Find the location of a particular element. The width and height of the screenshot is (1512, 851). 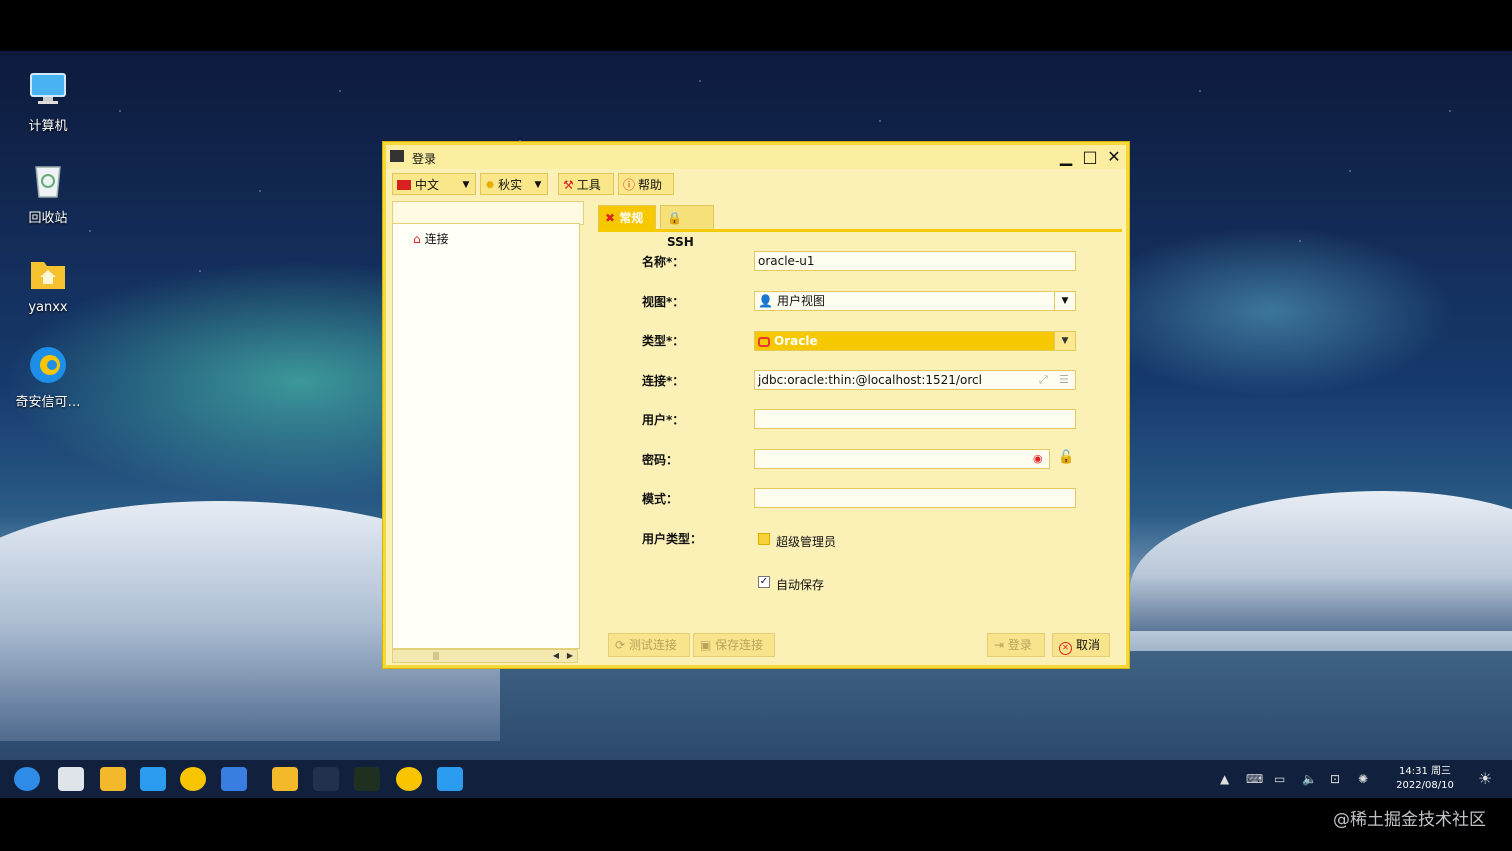

terminal-icon is located at coordinates (367, 779).